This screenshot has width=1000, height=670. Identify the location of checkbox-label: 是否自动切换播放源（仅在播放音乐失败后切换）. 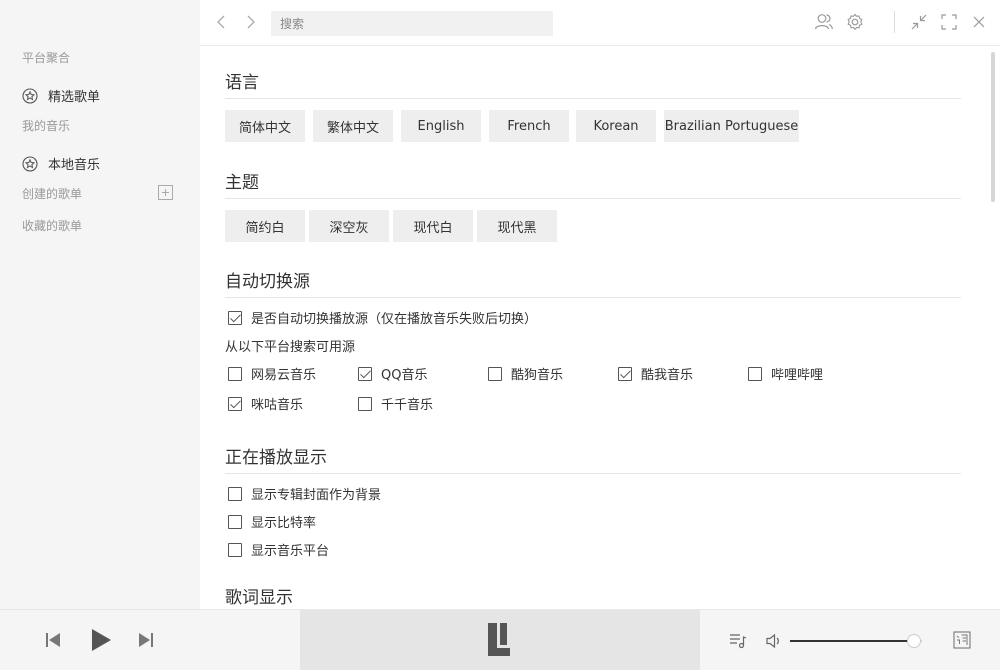
(394, 319).